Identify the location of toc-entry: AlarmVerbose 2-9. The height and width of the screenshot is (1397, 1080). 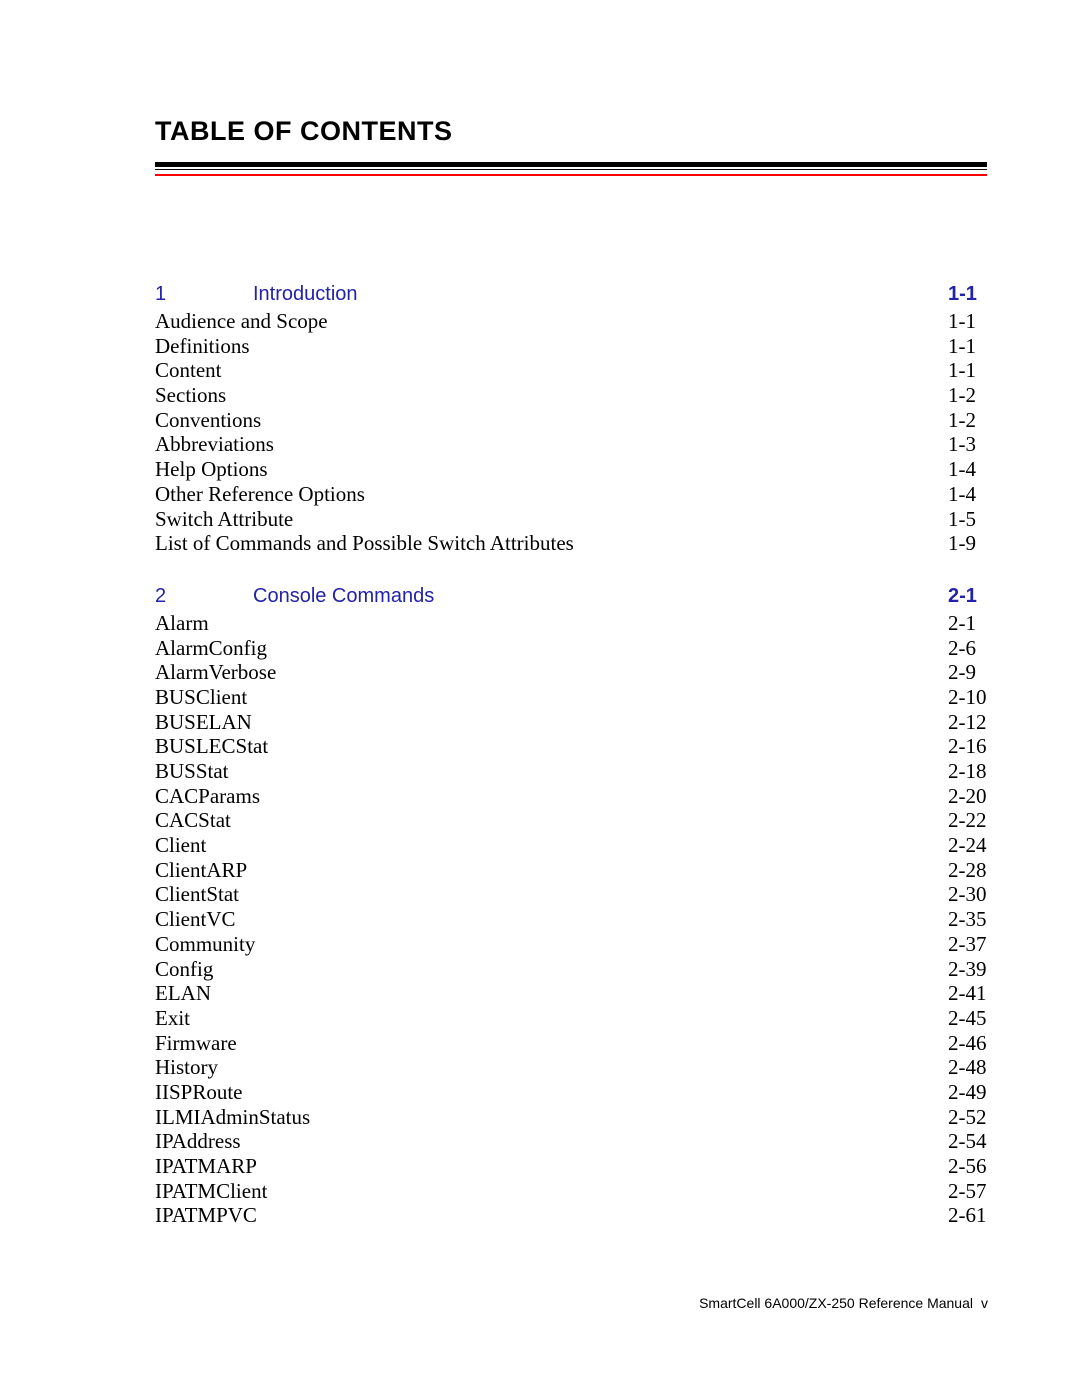
(571, 672).